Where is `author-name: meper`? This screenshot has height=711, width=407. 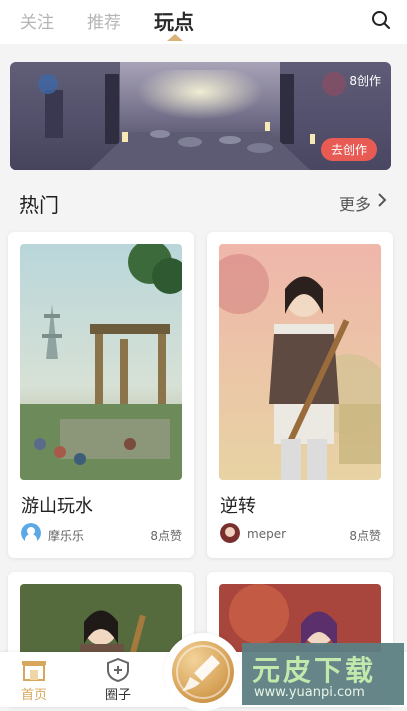
author-name: meper is located at coordinates (266, 534).